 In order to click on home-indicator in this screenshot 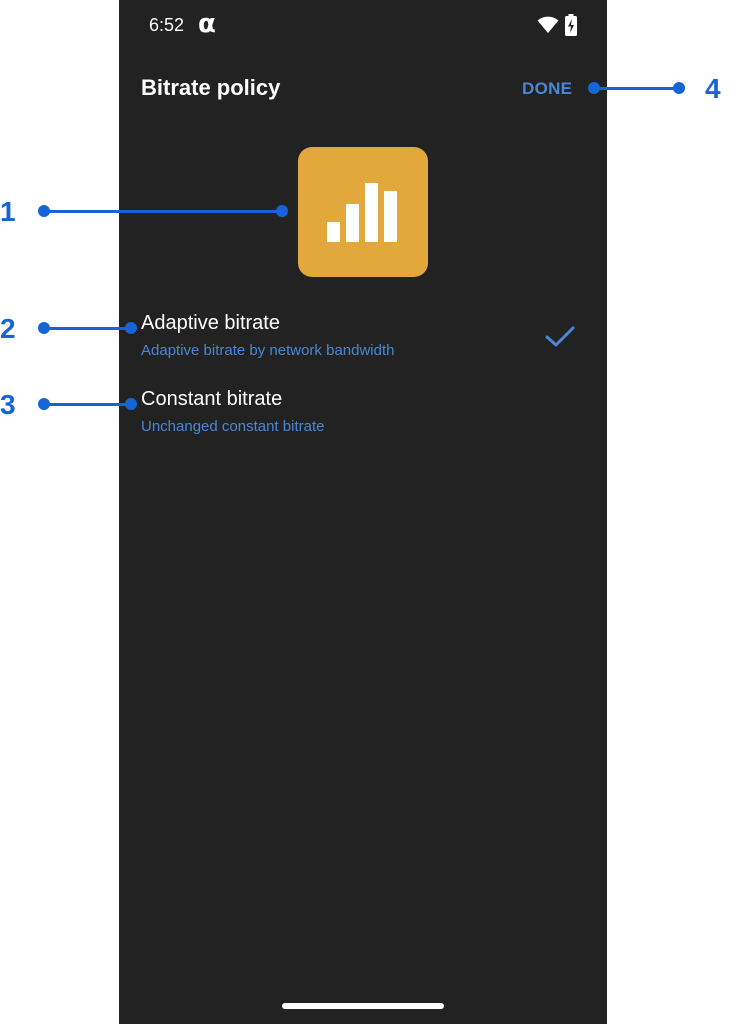, I will do `click(363, 1006)`.